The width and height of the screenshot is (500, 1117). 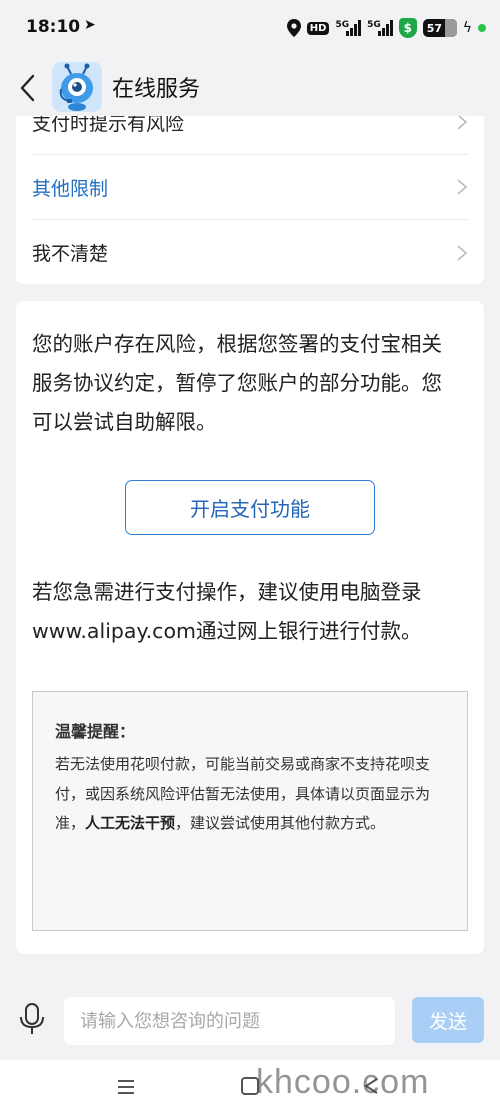 I want to click on status-bar: 18:10 ➤ HD 5G 5G $ 57 ϟ, so click(x=250, y=29).